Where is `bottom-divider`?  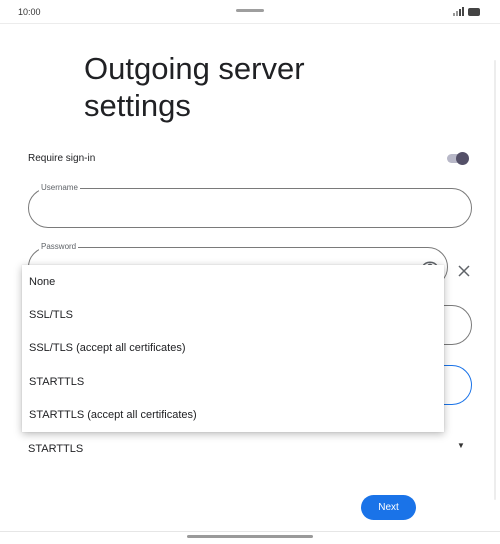
bottom-divider is located at coordinates (250, 531).